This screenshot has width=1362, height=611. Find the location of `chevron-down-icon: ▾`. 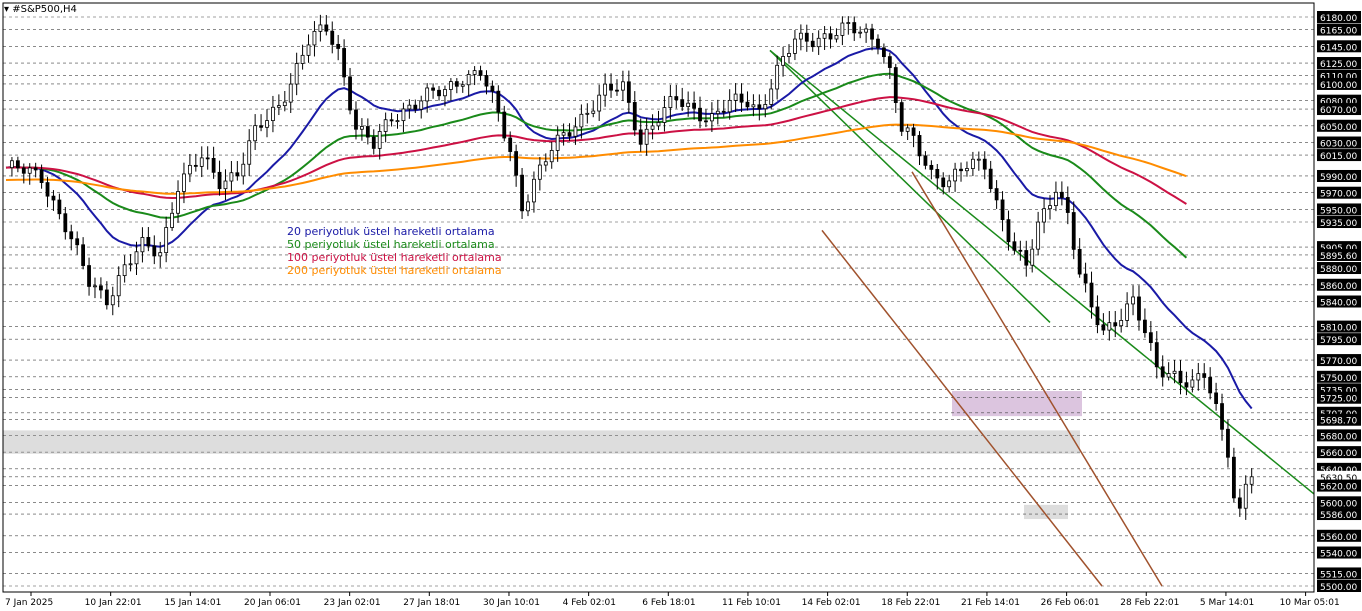

chevron-down-icon: ▾ is located at coordinates (6, 9).